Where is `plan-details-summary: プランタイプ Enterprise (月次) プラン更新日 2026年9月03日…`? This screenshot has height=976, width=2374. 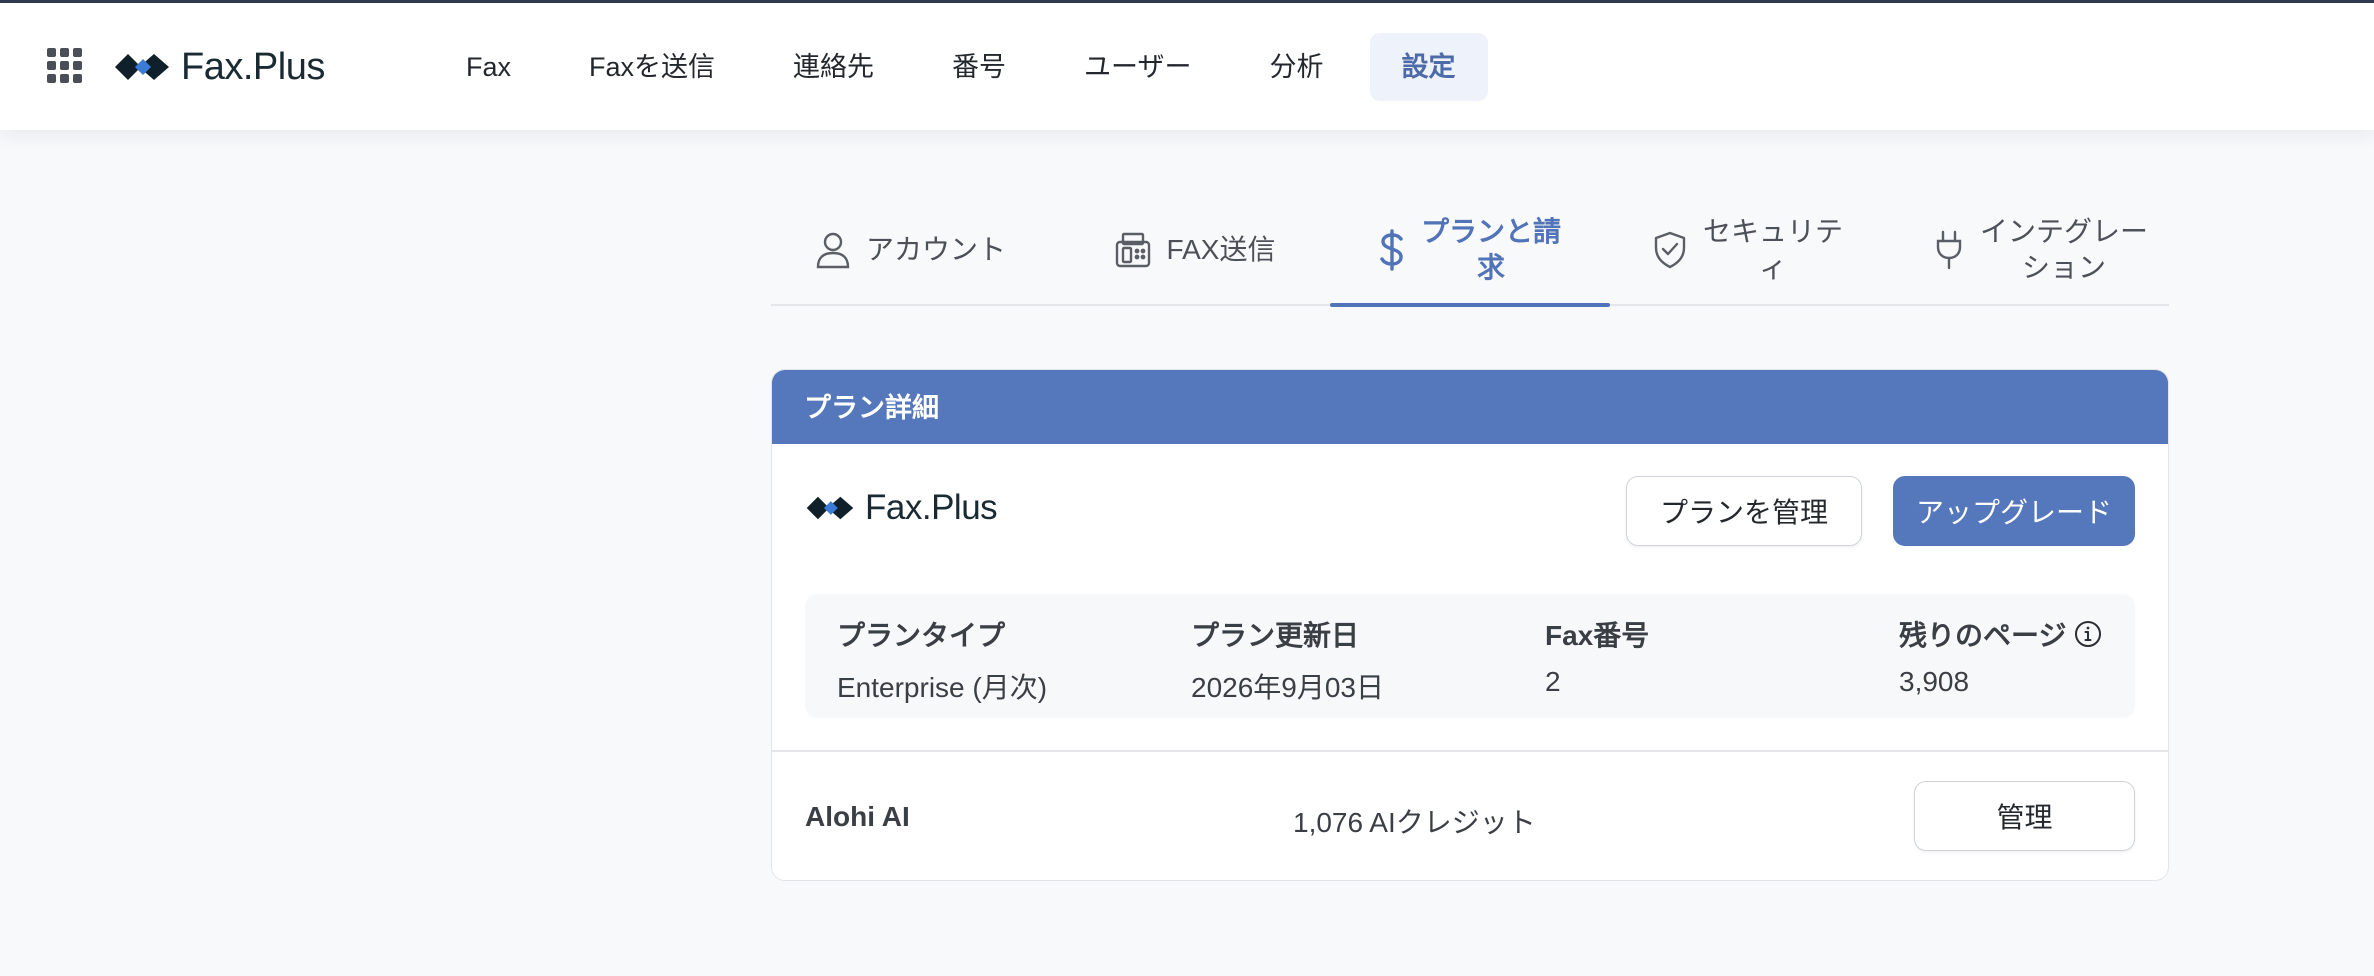 plan-details-summary: プランタイプ Enterprise (月次) プラン更新日 2026年9月03日… is located at coordinates (1470, 656).